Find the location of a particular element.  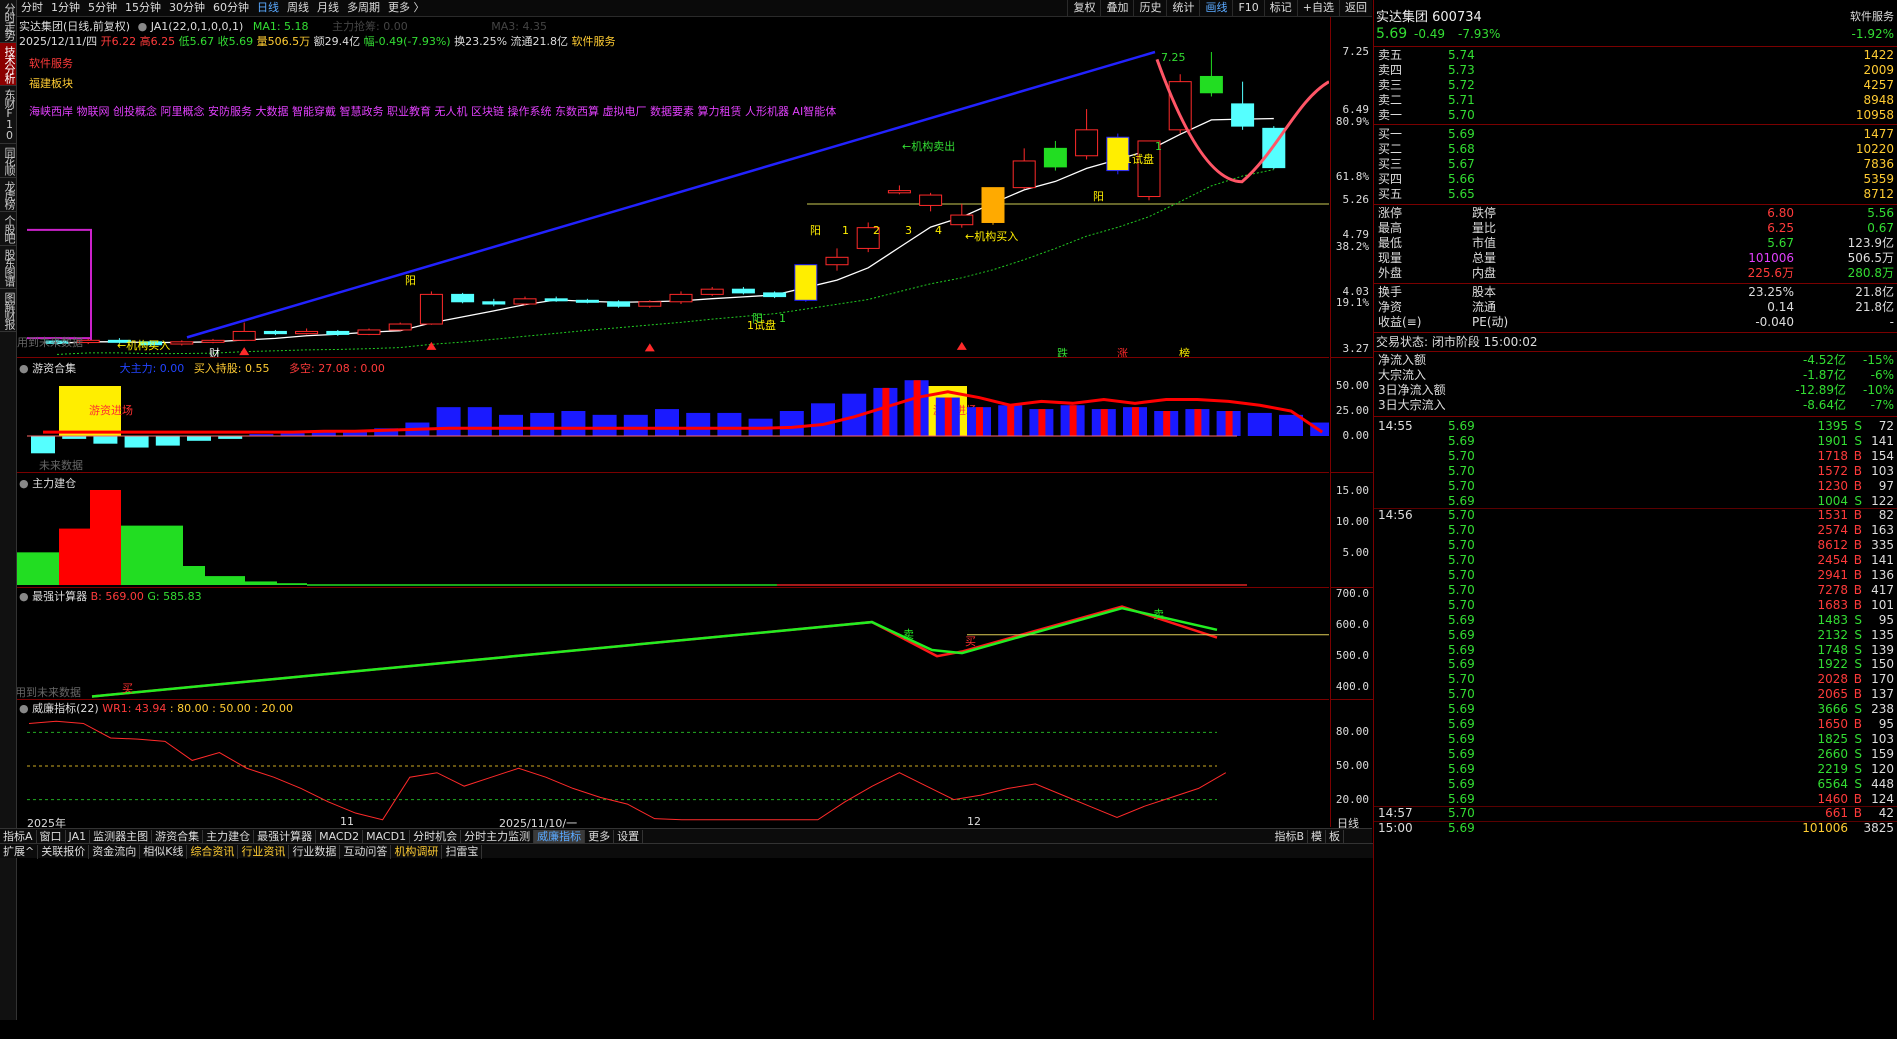

indicator-tab: 更多 is located at coordinates (600, 837).